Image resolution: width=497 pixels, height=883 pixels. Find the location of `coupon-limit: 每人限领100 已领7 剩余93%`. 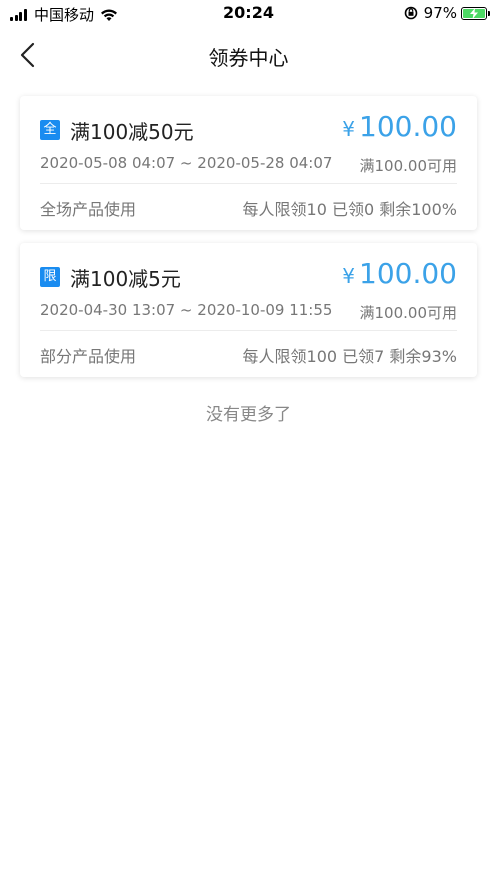

coupon-limit: 每人限领100 已领7 剩余93% is located at coordinates (349, 356).